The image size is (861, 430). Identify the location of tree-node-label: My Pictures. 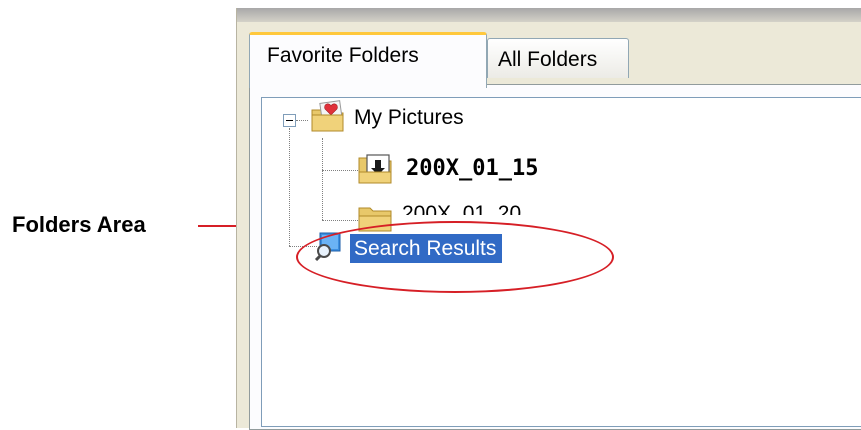
(409, 117).